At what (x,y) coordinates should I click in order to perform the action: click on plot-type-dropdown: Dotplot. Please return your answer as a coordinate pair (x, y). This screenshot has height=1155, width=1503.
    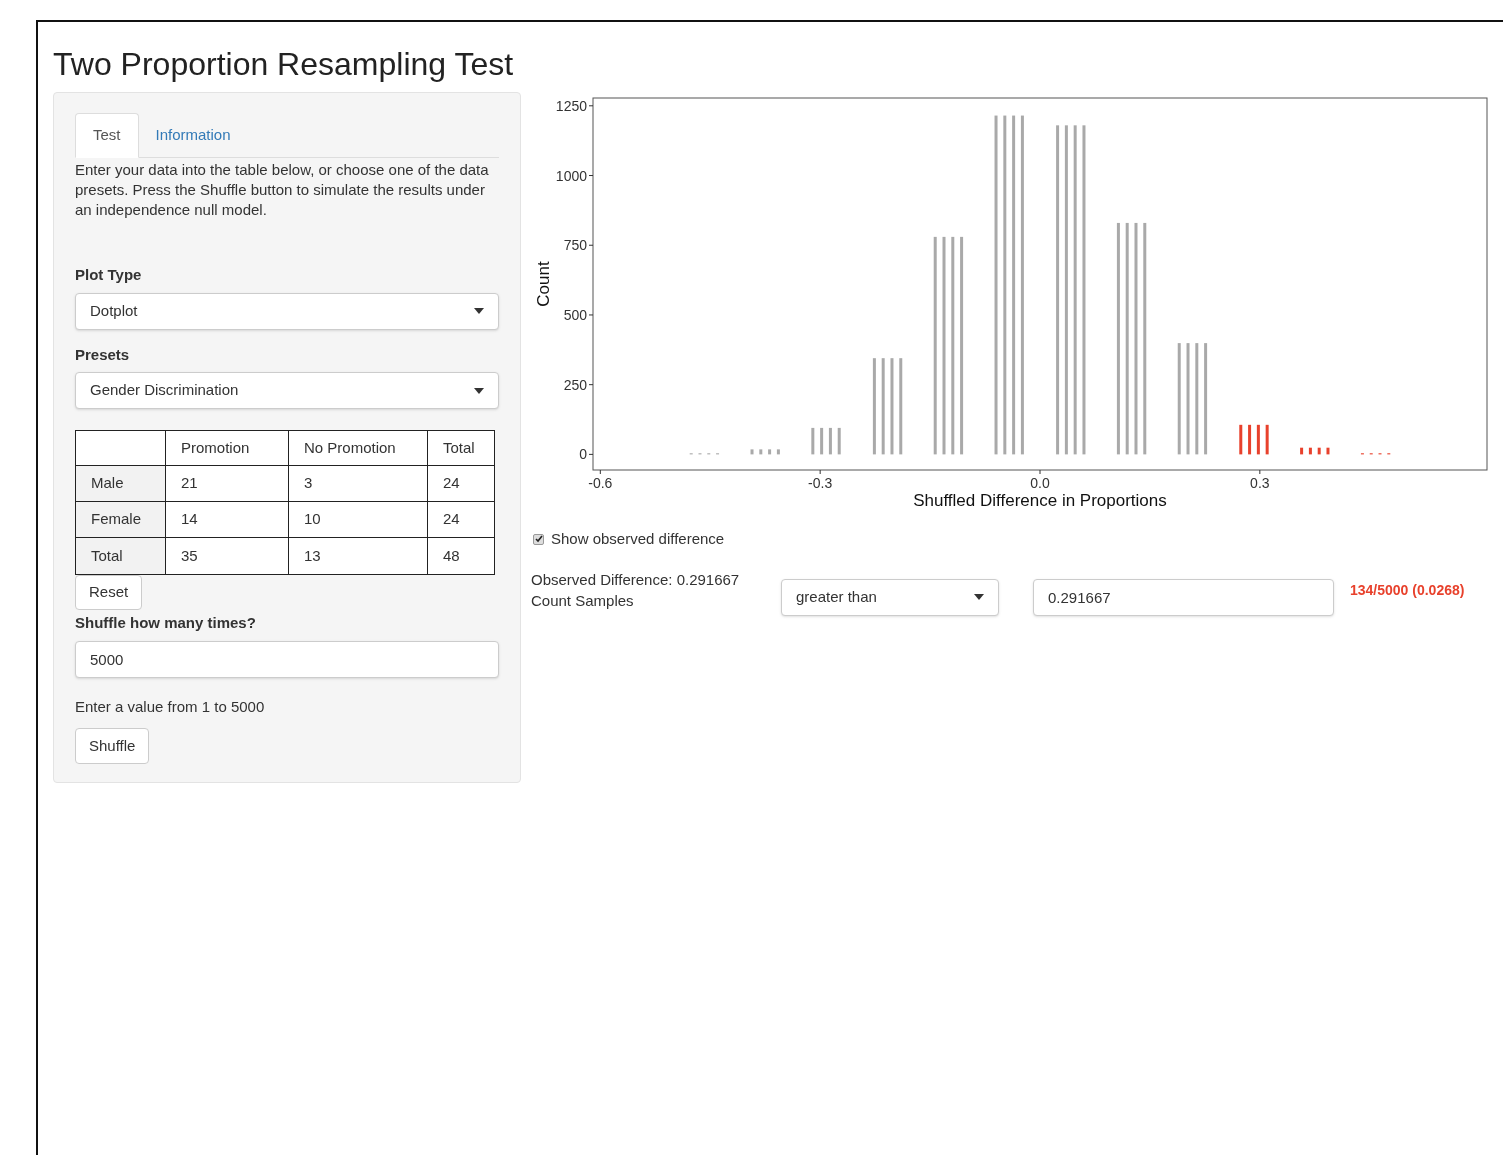
    Looking at the image, I should click on (287, 311).